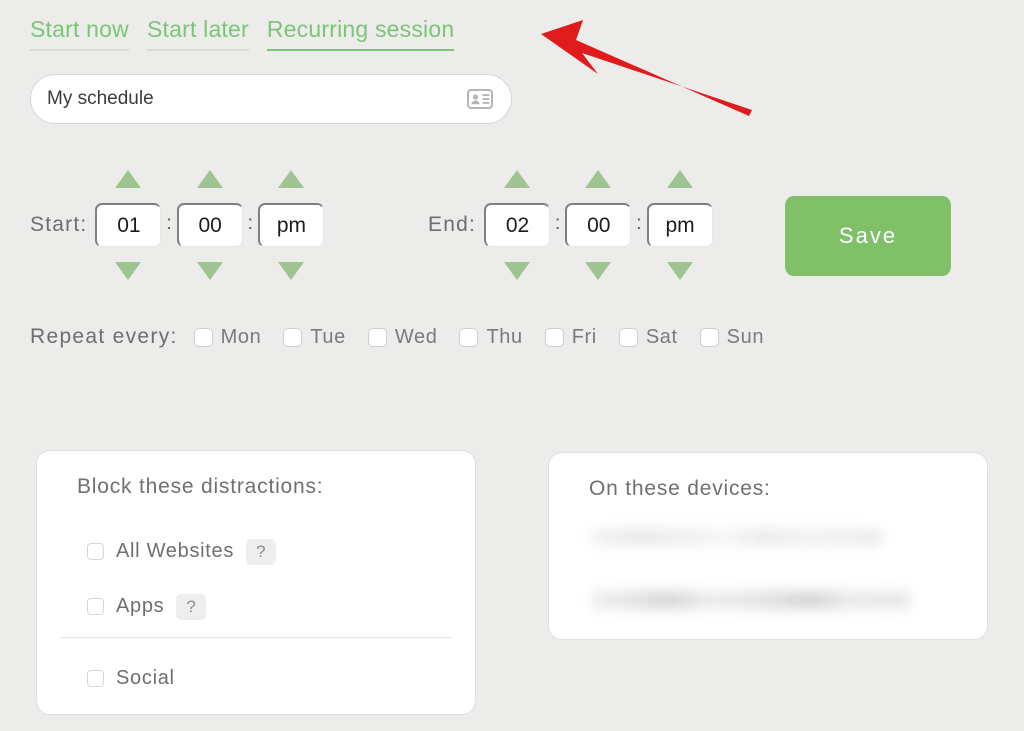 The image size is (1024, 731). Describe the element at coordinates (200, 486) in the screenshot. I see `block-card-title: Block these distractions:` at that location.